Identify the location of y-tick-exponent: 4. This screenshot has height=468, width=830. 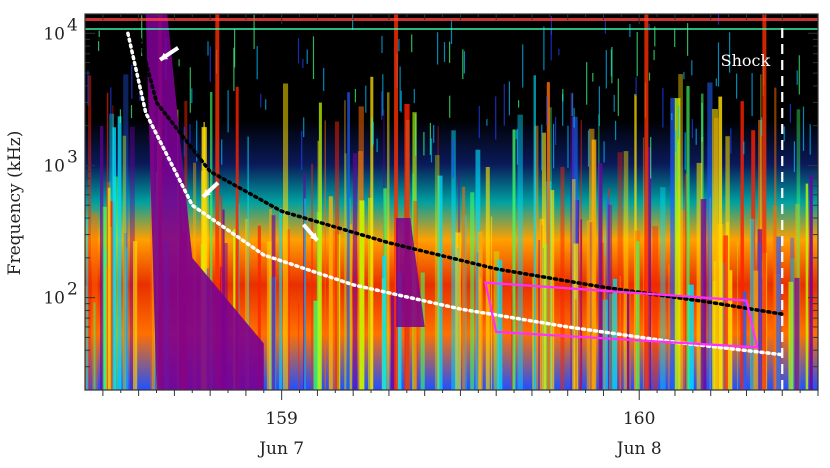
(72, 25).